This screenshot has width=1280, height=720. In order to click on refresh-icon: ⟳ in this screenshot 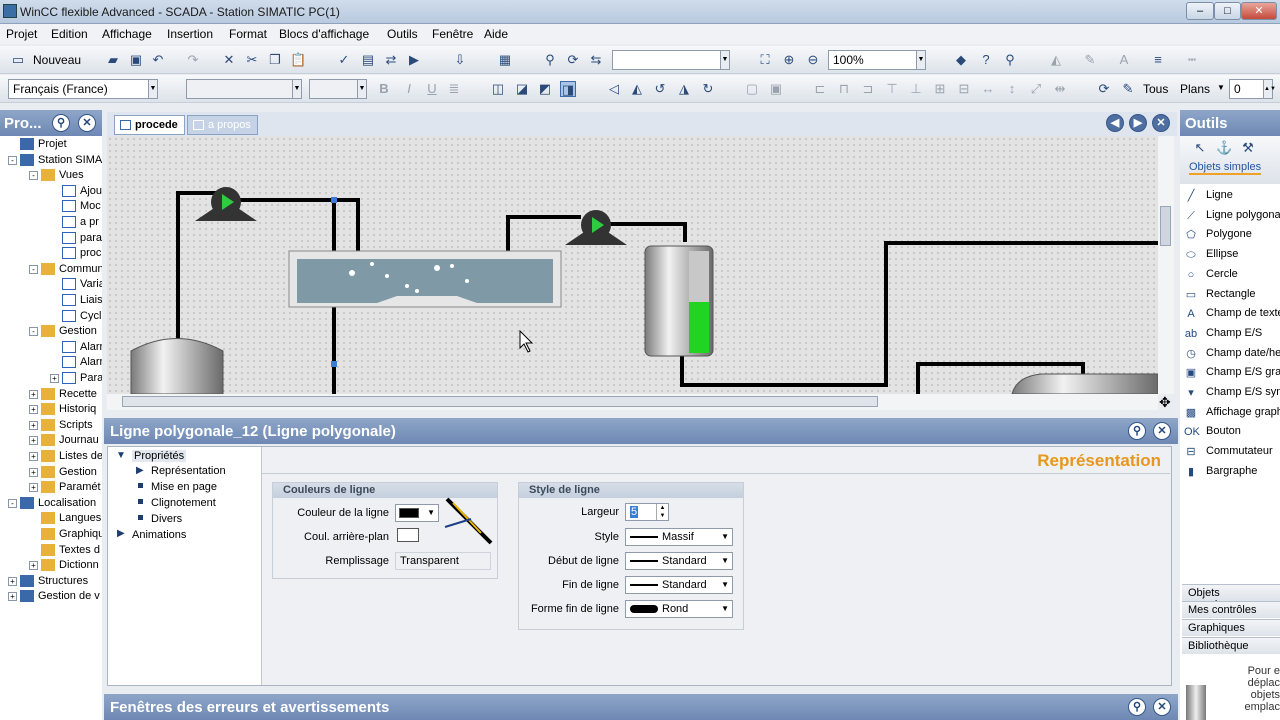, I will do `click(573, 60)`.